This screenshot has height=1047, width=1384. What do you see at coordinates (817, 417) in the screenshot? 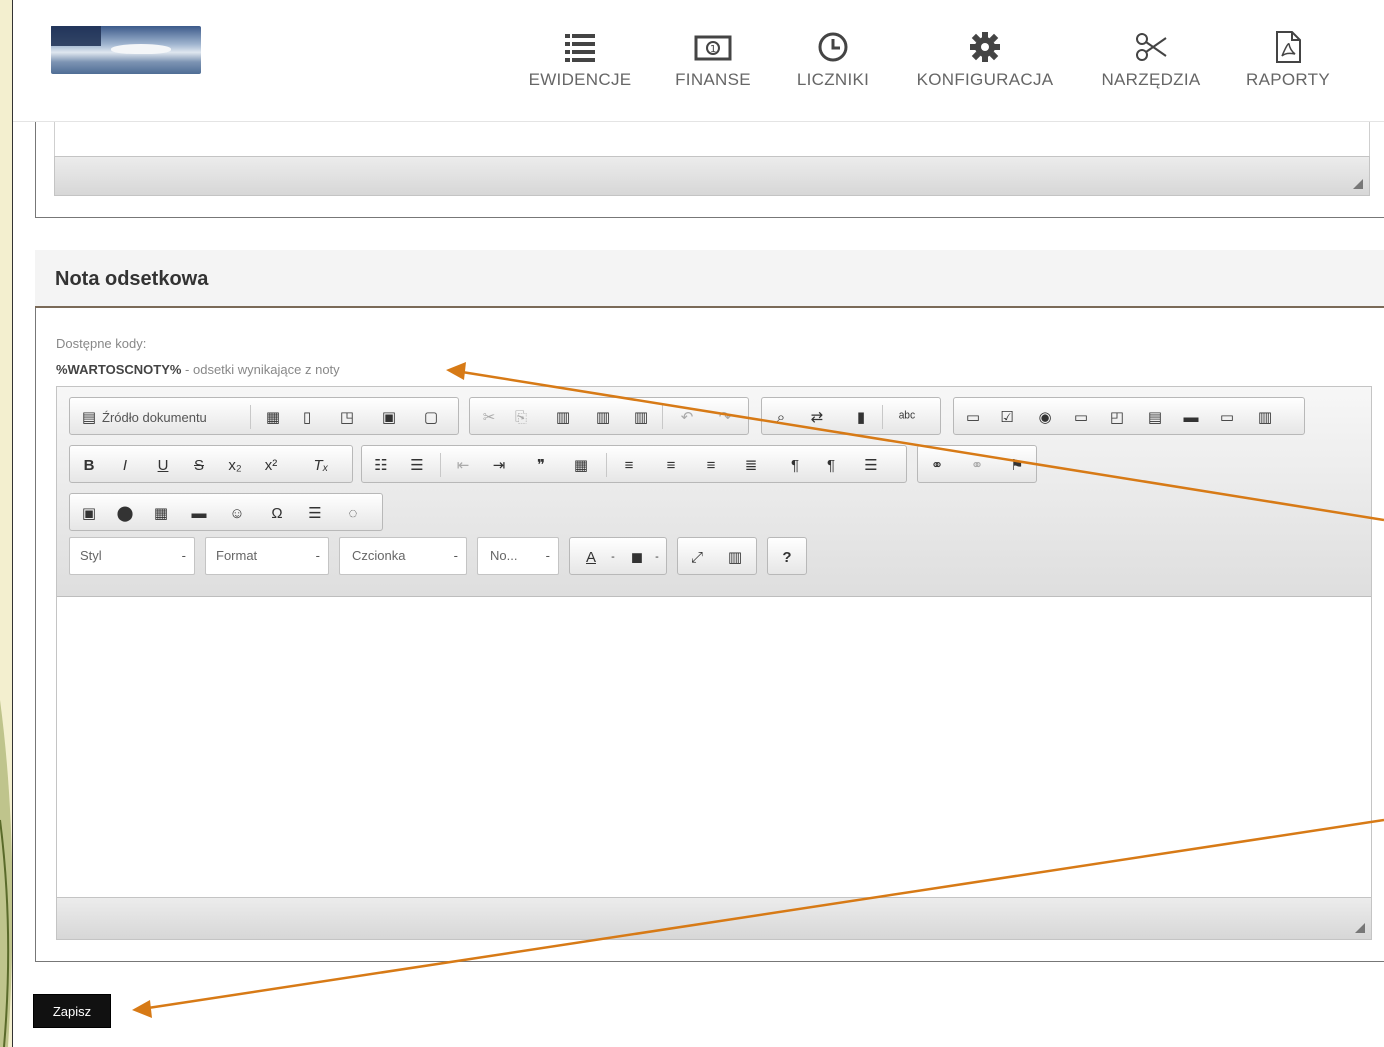
I see `replace-icon: ⇄` at bounding box center [817, 417].